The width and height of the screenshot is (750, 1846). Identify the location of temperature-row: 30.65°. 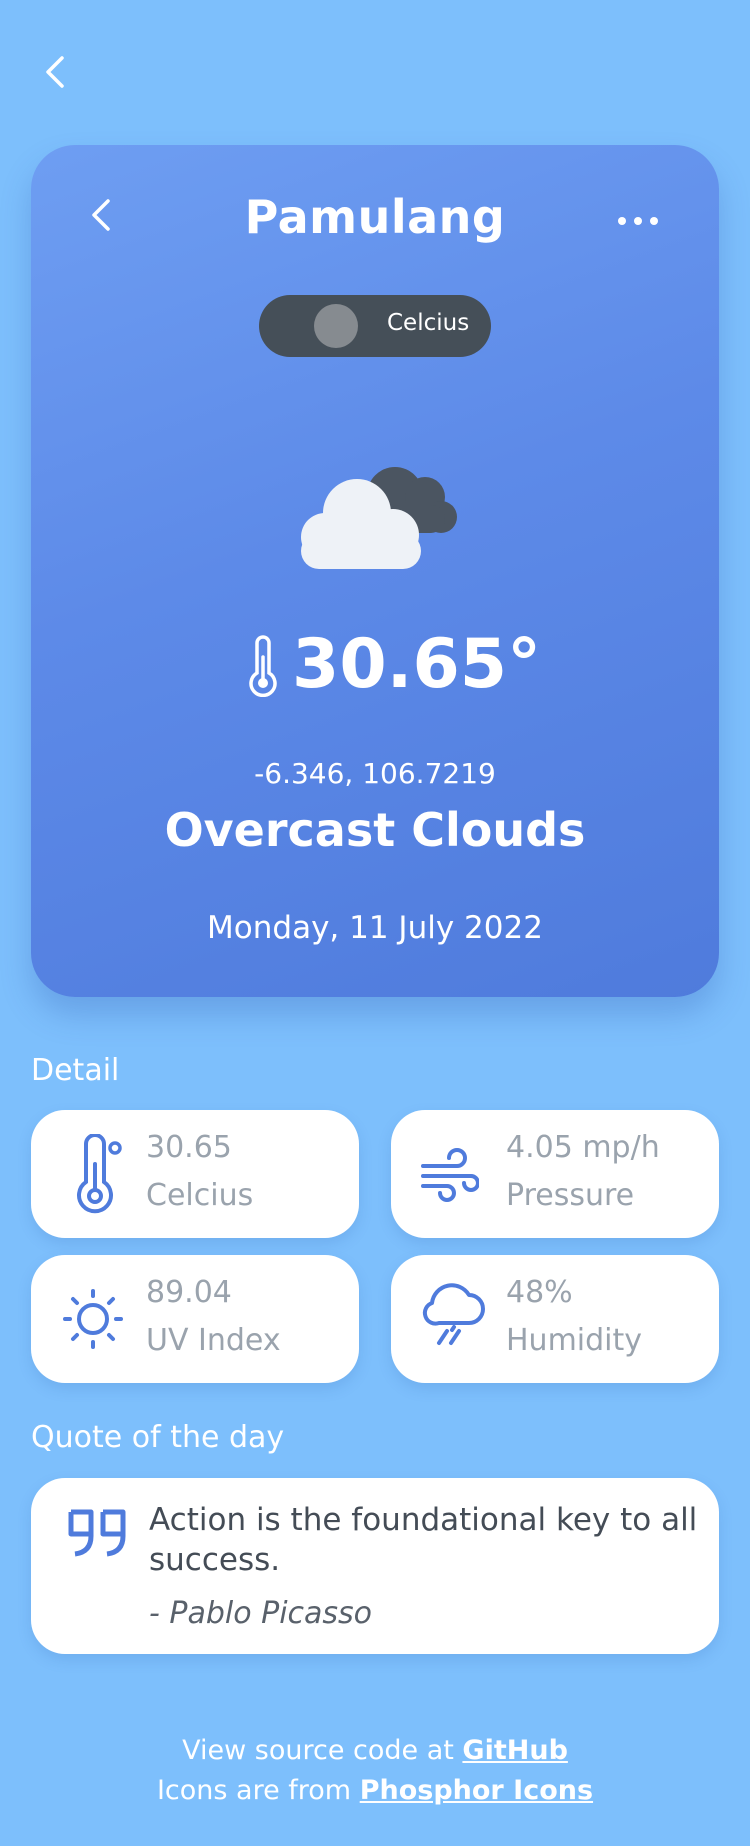
(391, 665).